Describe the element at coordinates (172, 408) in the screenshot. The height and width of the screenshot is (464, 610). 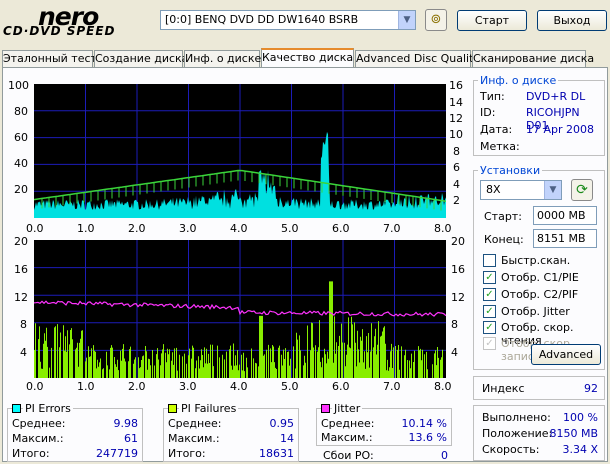
I see `pi-failures-swatch` at that location.